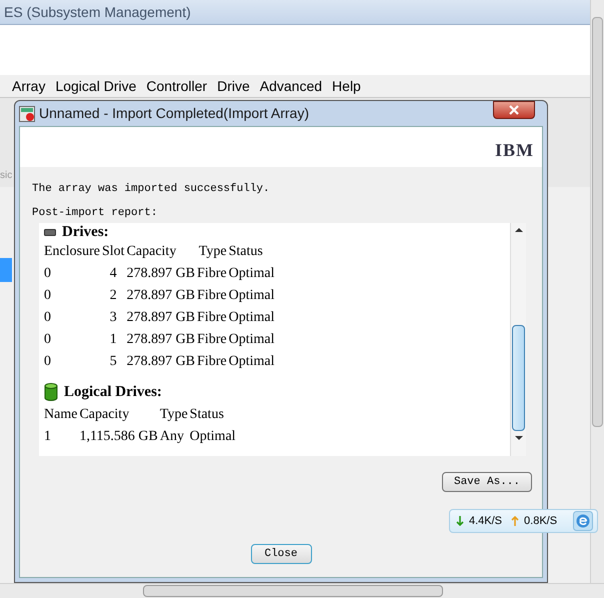  I want to click on close-button, so click(514, 109).